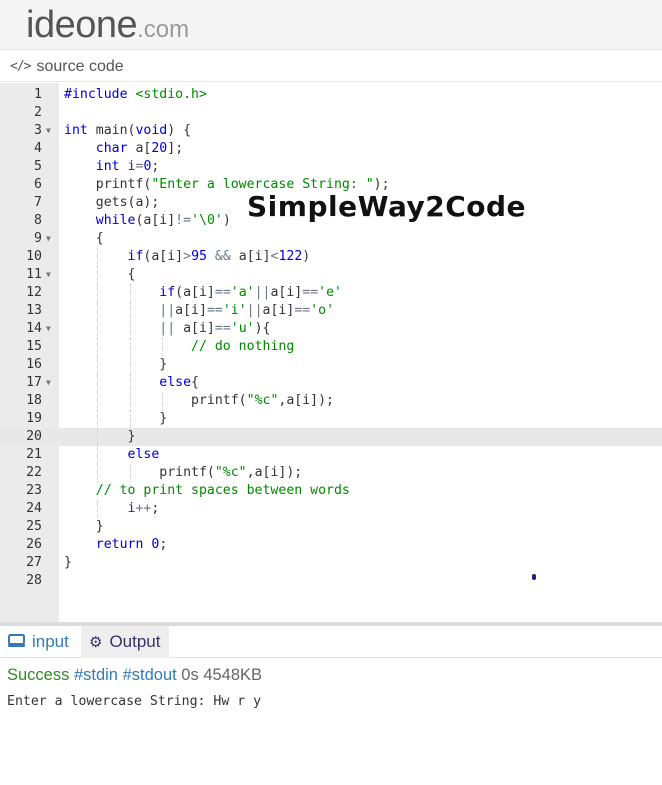 This screenshot has width=662, height=785. What do you see at coordinates (534, 577) in the screenshot?
I see `stray-mark` at bounding box center [534, 577].